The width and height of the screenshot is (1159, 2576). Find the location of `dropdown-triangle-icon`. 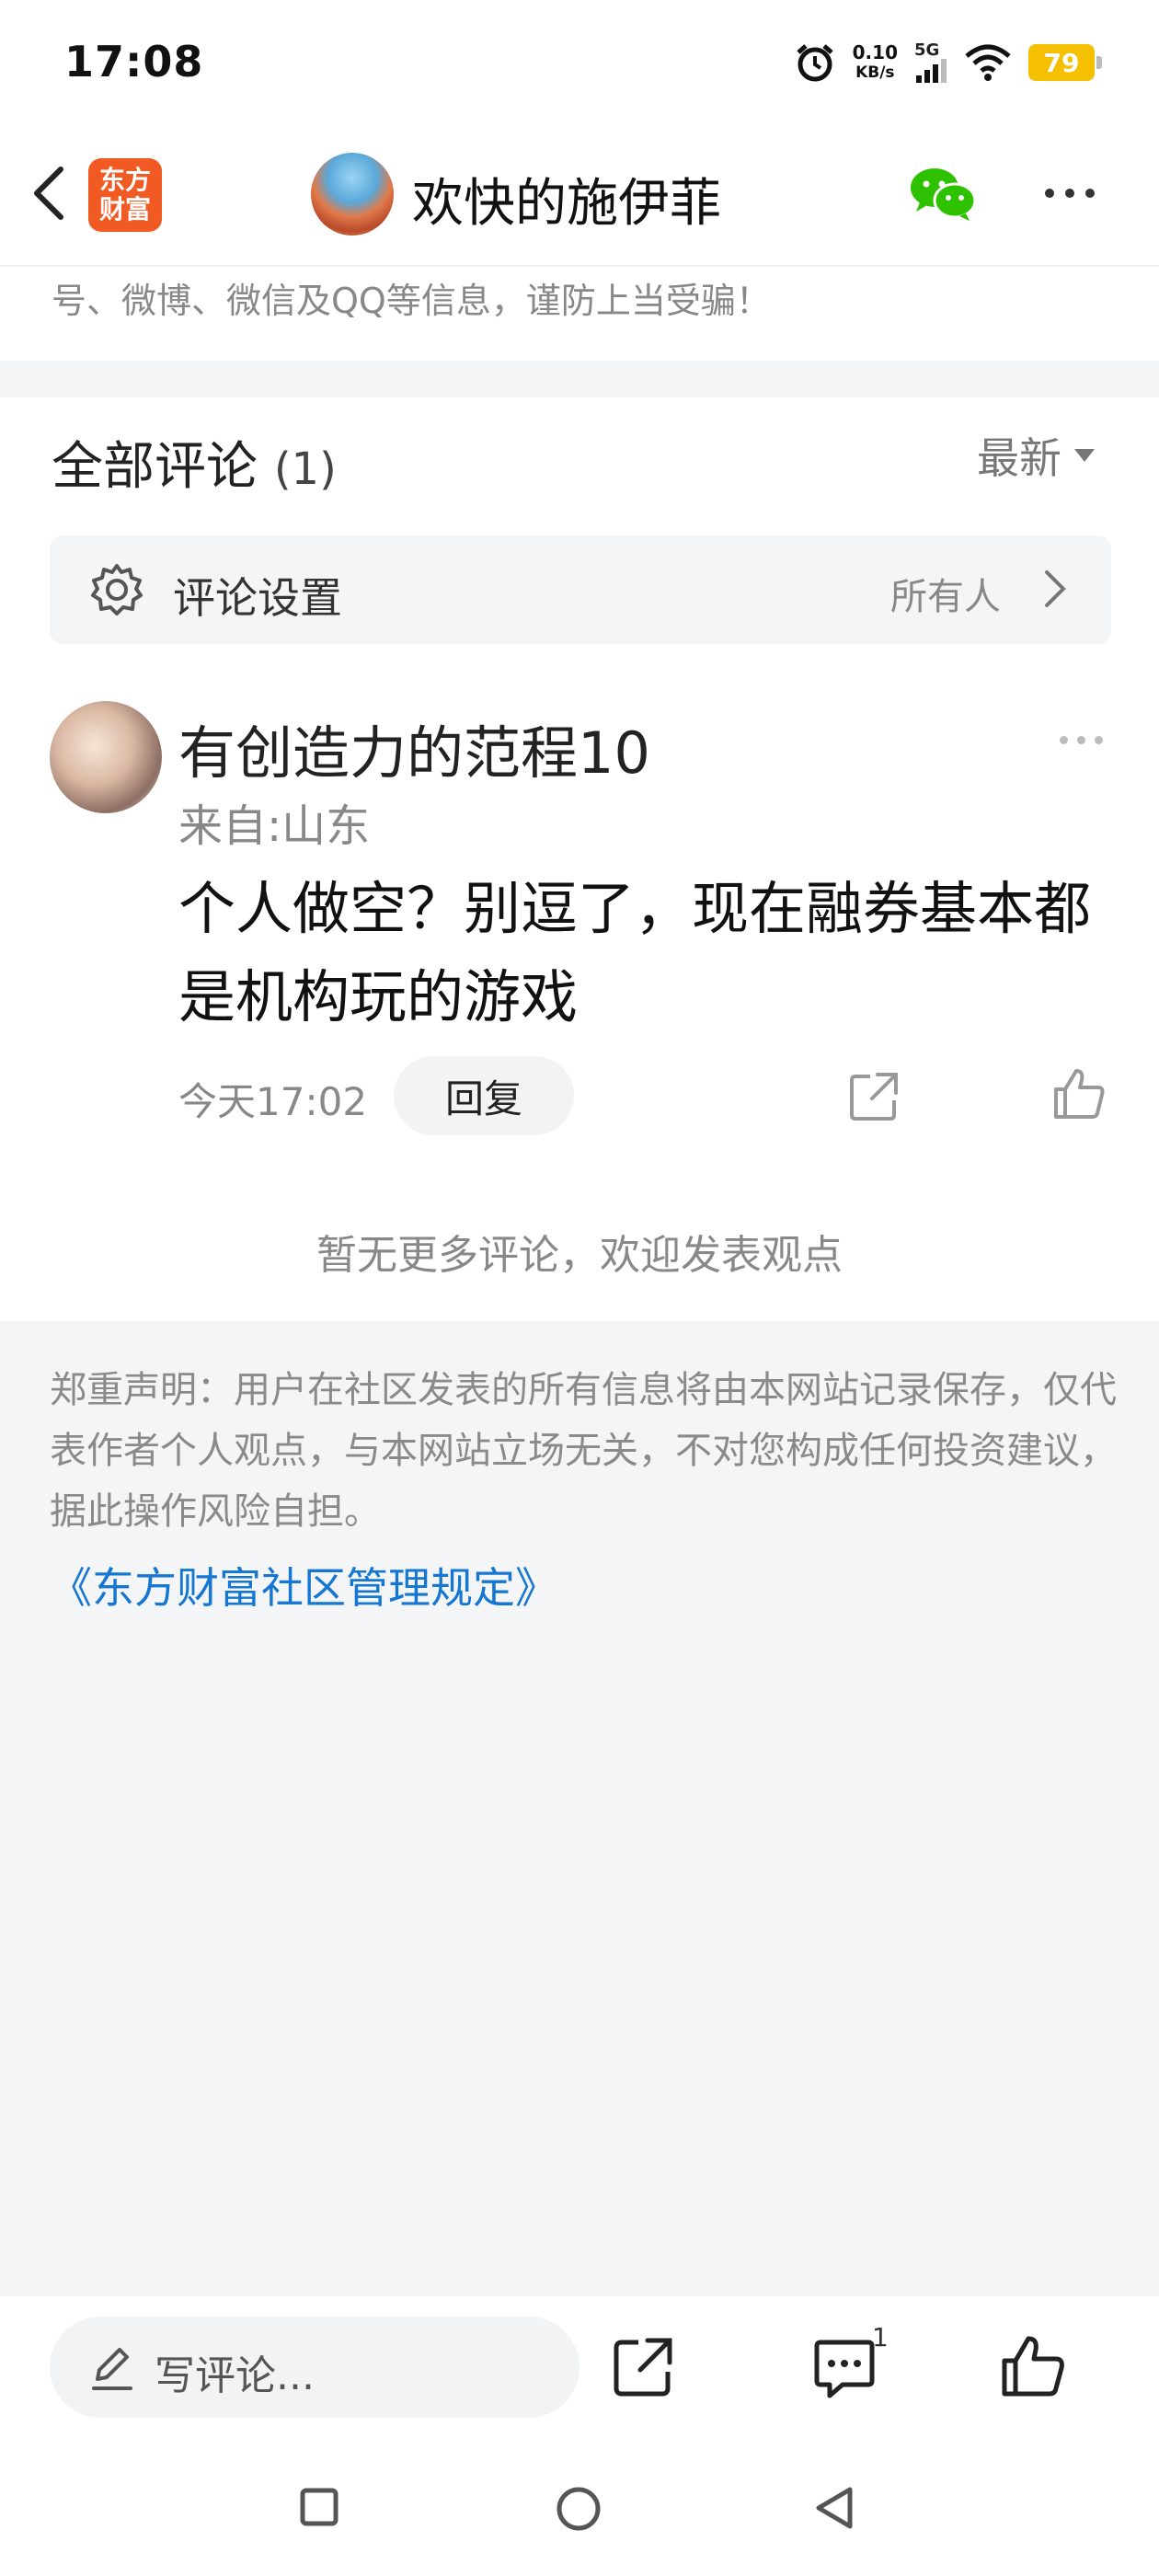

dropdown-triangle-icon is located at coordinates (1084, 455).